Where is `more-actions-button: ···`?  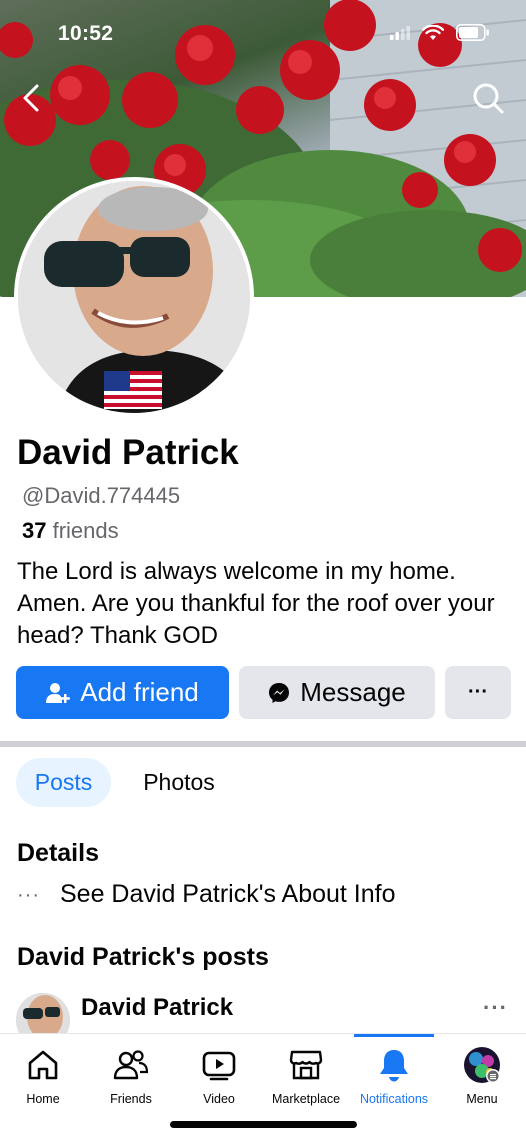
more-actions-button: ··· is located at coordinates (478, 692).